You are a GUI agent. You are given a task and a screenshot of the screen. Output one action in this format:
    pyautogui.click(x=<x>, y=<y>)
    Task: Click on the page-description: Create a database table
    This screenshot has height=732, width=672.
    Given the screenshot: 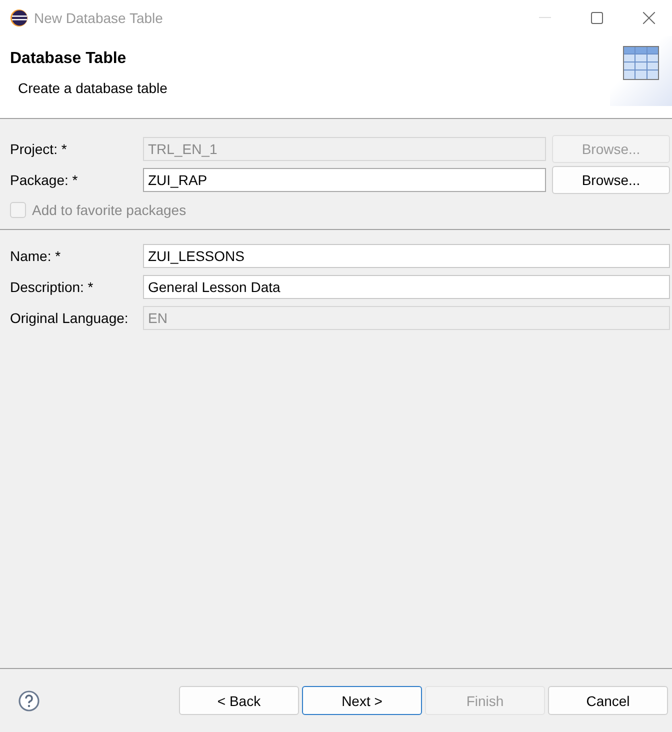 What is the action you would take?
    pyautogui.click(x=92, y=88)
    